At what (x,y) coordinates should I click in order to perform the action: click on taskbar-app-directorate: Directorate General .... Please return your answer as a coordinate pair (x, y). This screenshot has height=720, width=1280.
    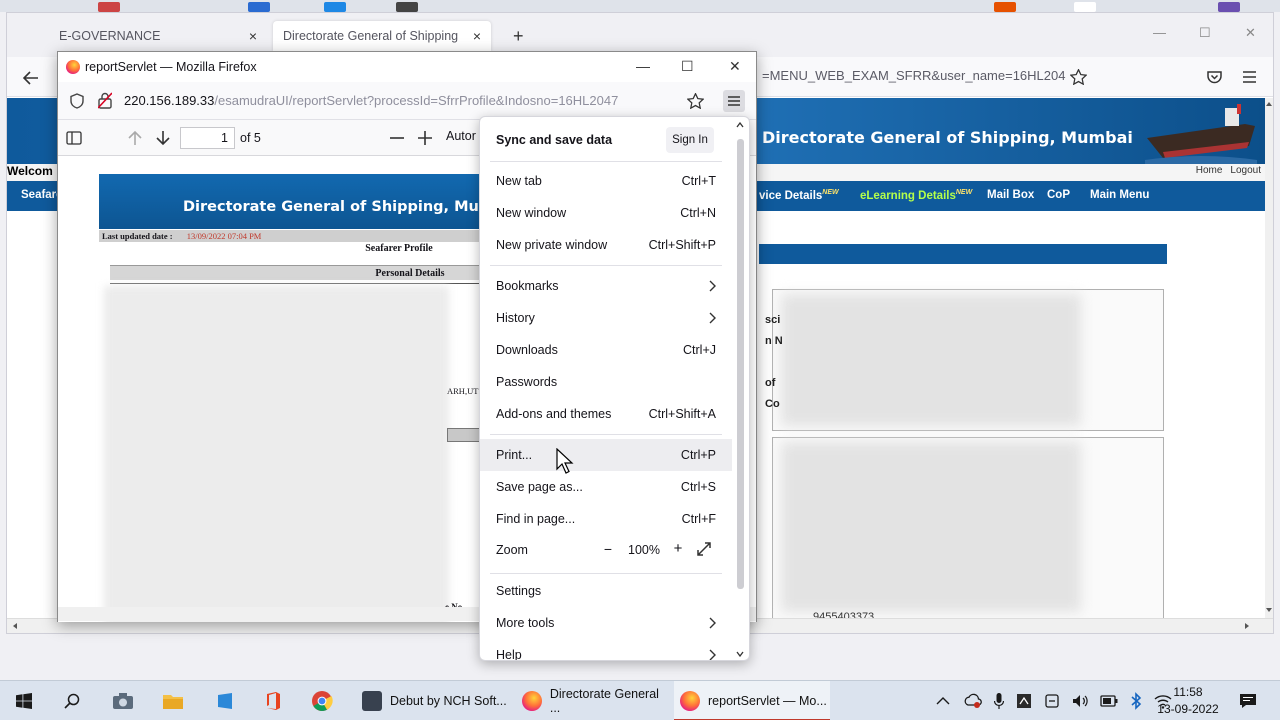
    Looking at the image, I should click on (594, 700).